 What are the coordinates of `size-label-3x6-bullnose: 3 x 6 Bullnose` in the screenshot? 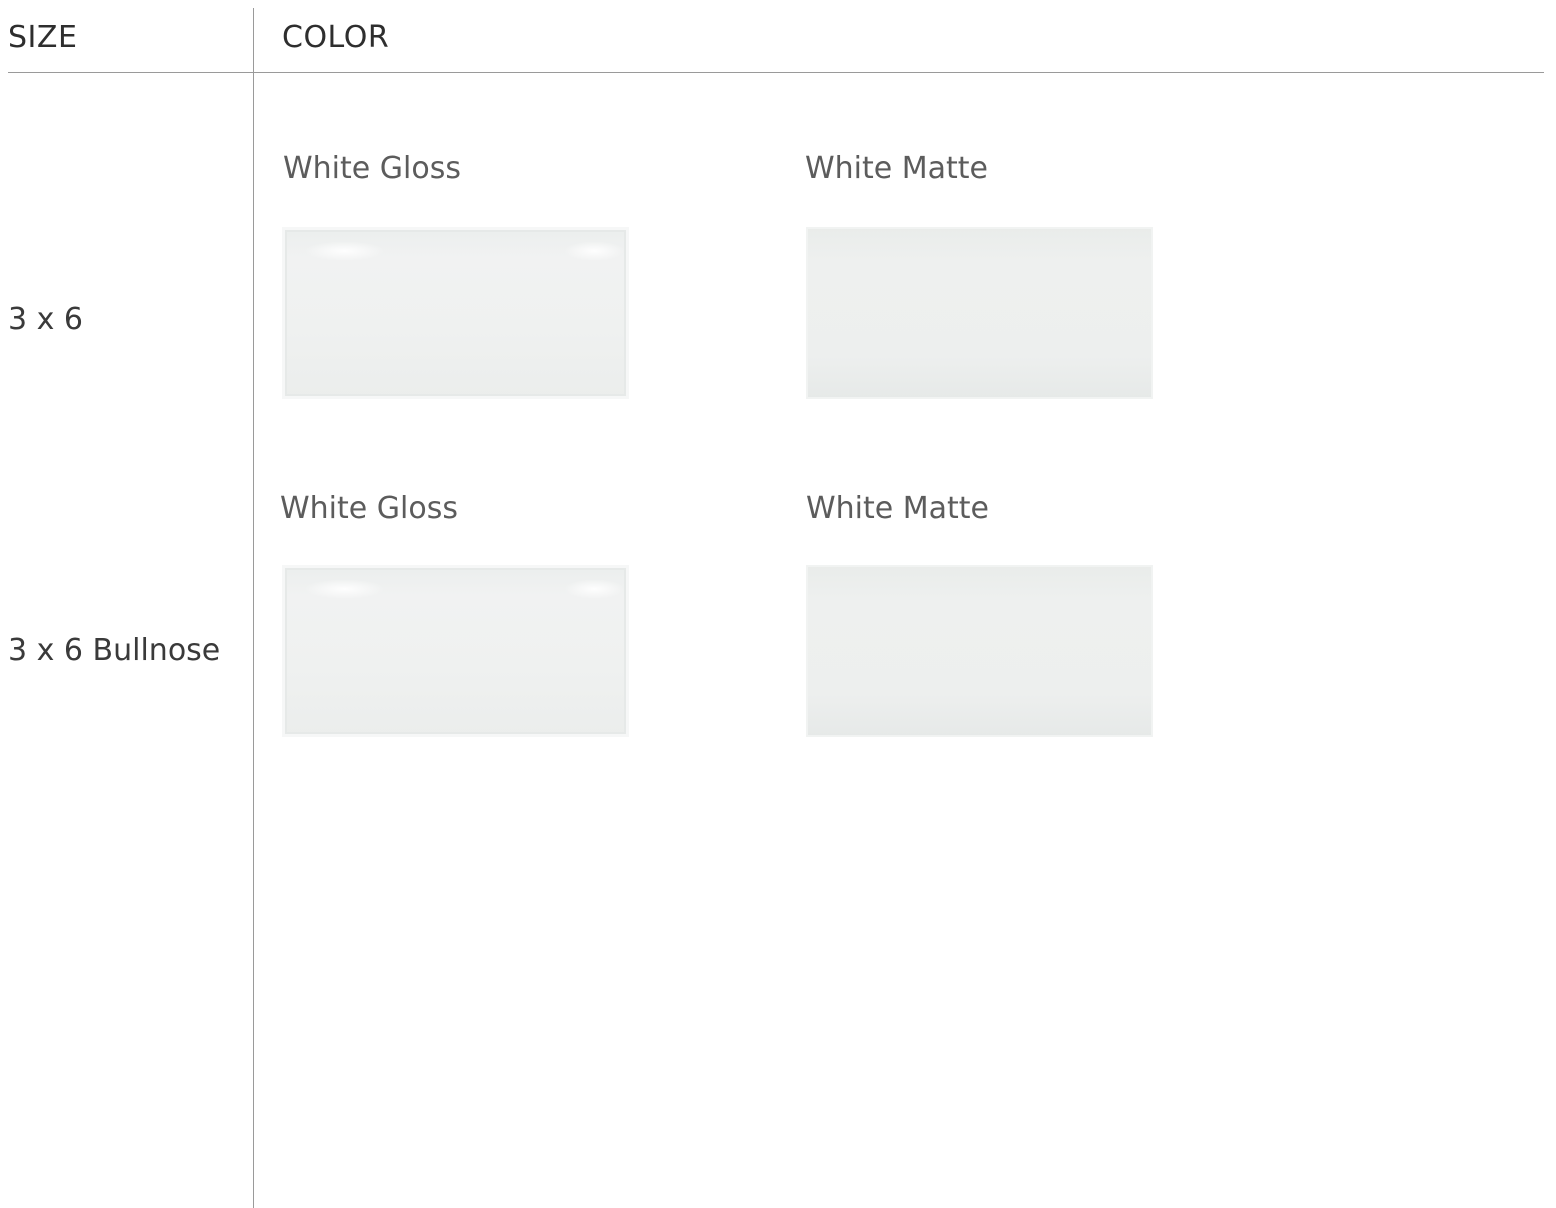 It's located at (114, 650).